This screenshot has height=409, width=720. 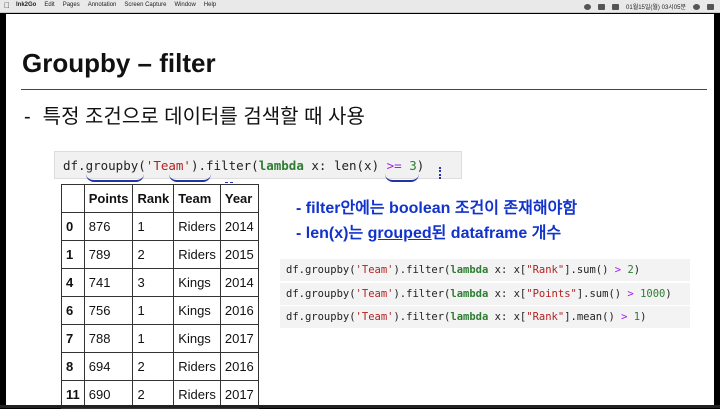 What do you see at coordinates (239, 254) in the screenshot?
I see `table-cell: 2015` at bounding box center [239, 254].